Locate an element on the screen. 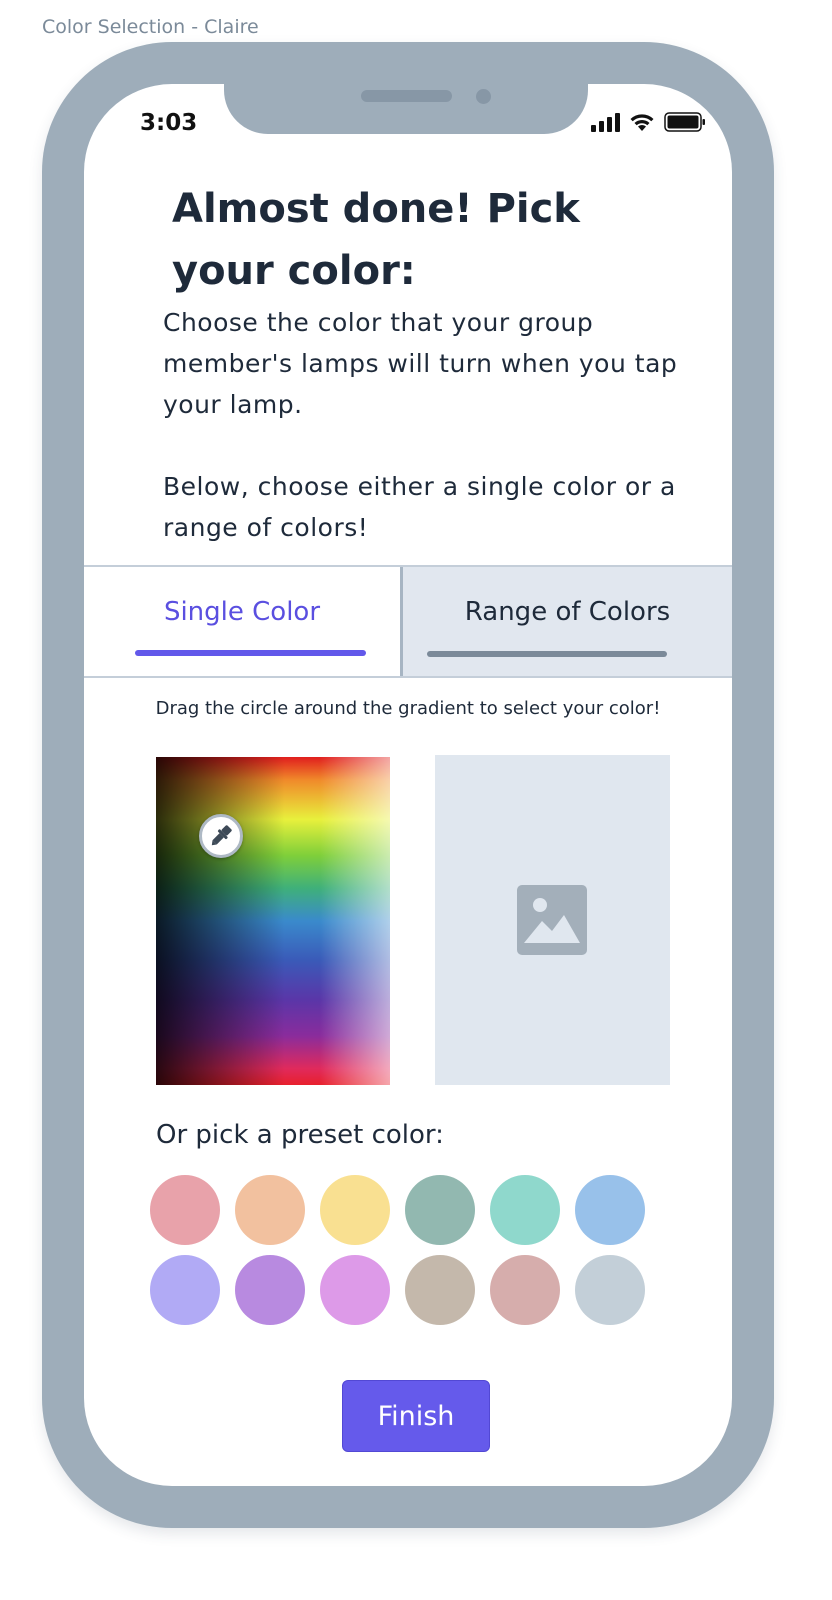 This screenshot has height=1600, width=832. front-camera is located at coordinates (483, 96).